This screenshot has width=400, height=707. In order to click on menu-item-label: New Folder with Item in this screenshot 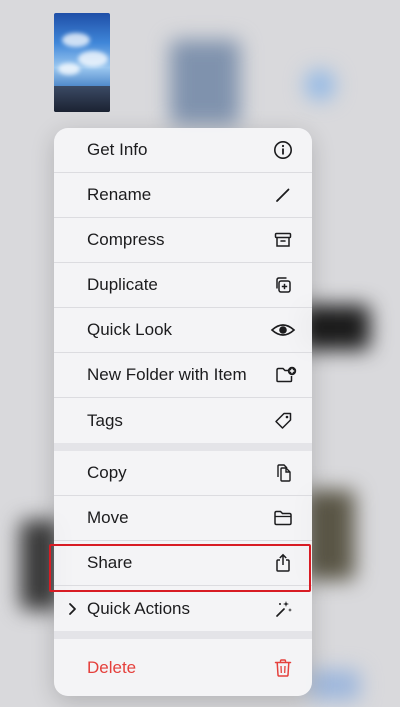, I will do `click(167, 374)`.